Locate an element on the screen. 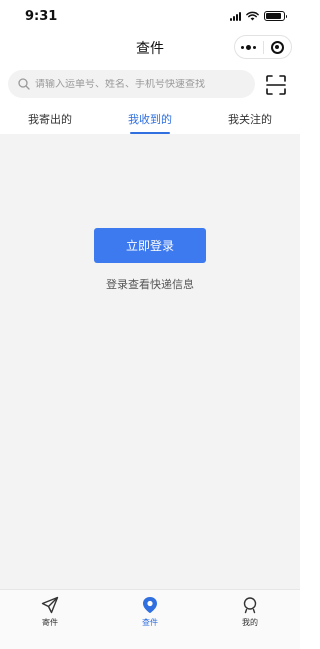 This screenshot has height=649, width=320. scan-icon is located at coordinates (276, 85).